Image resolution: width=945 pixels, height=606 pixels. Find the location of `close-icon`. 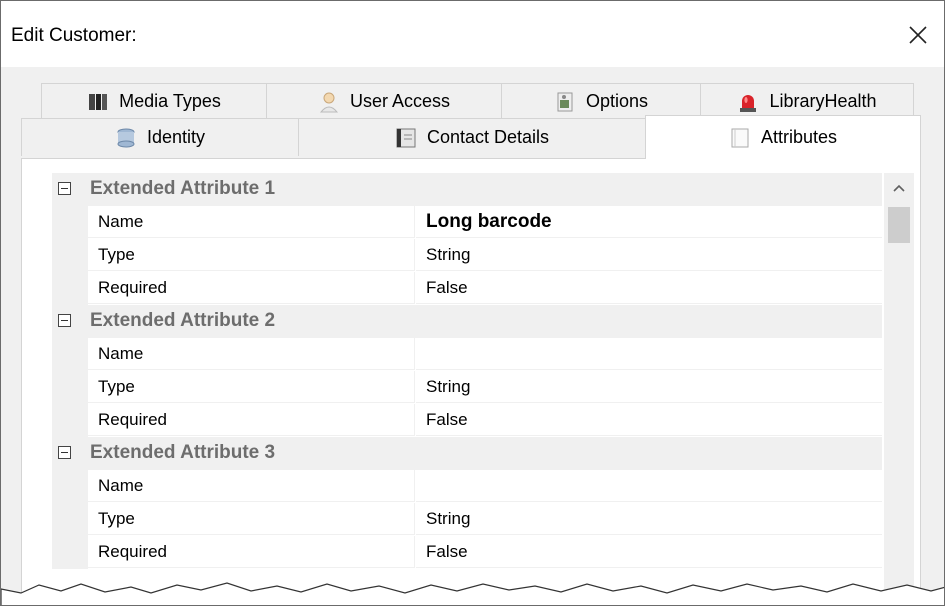

close-icon is located at coordinates (918, 35).